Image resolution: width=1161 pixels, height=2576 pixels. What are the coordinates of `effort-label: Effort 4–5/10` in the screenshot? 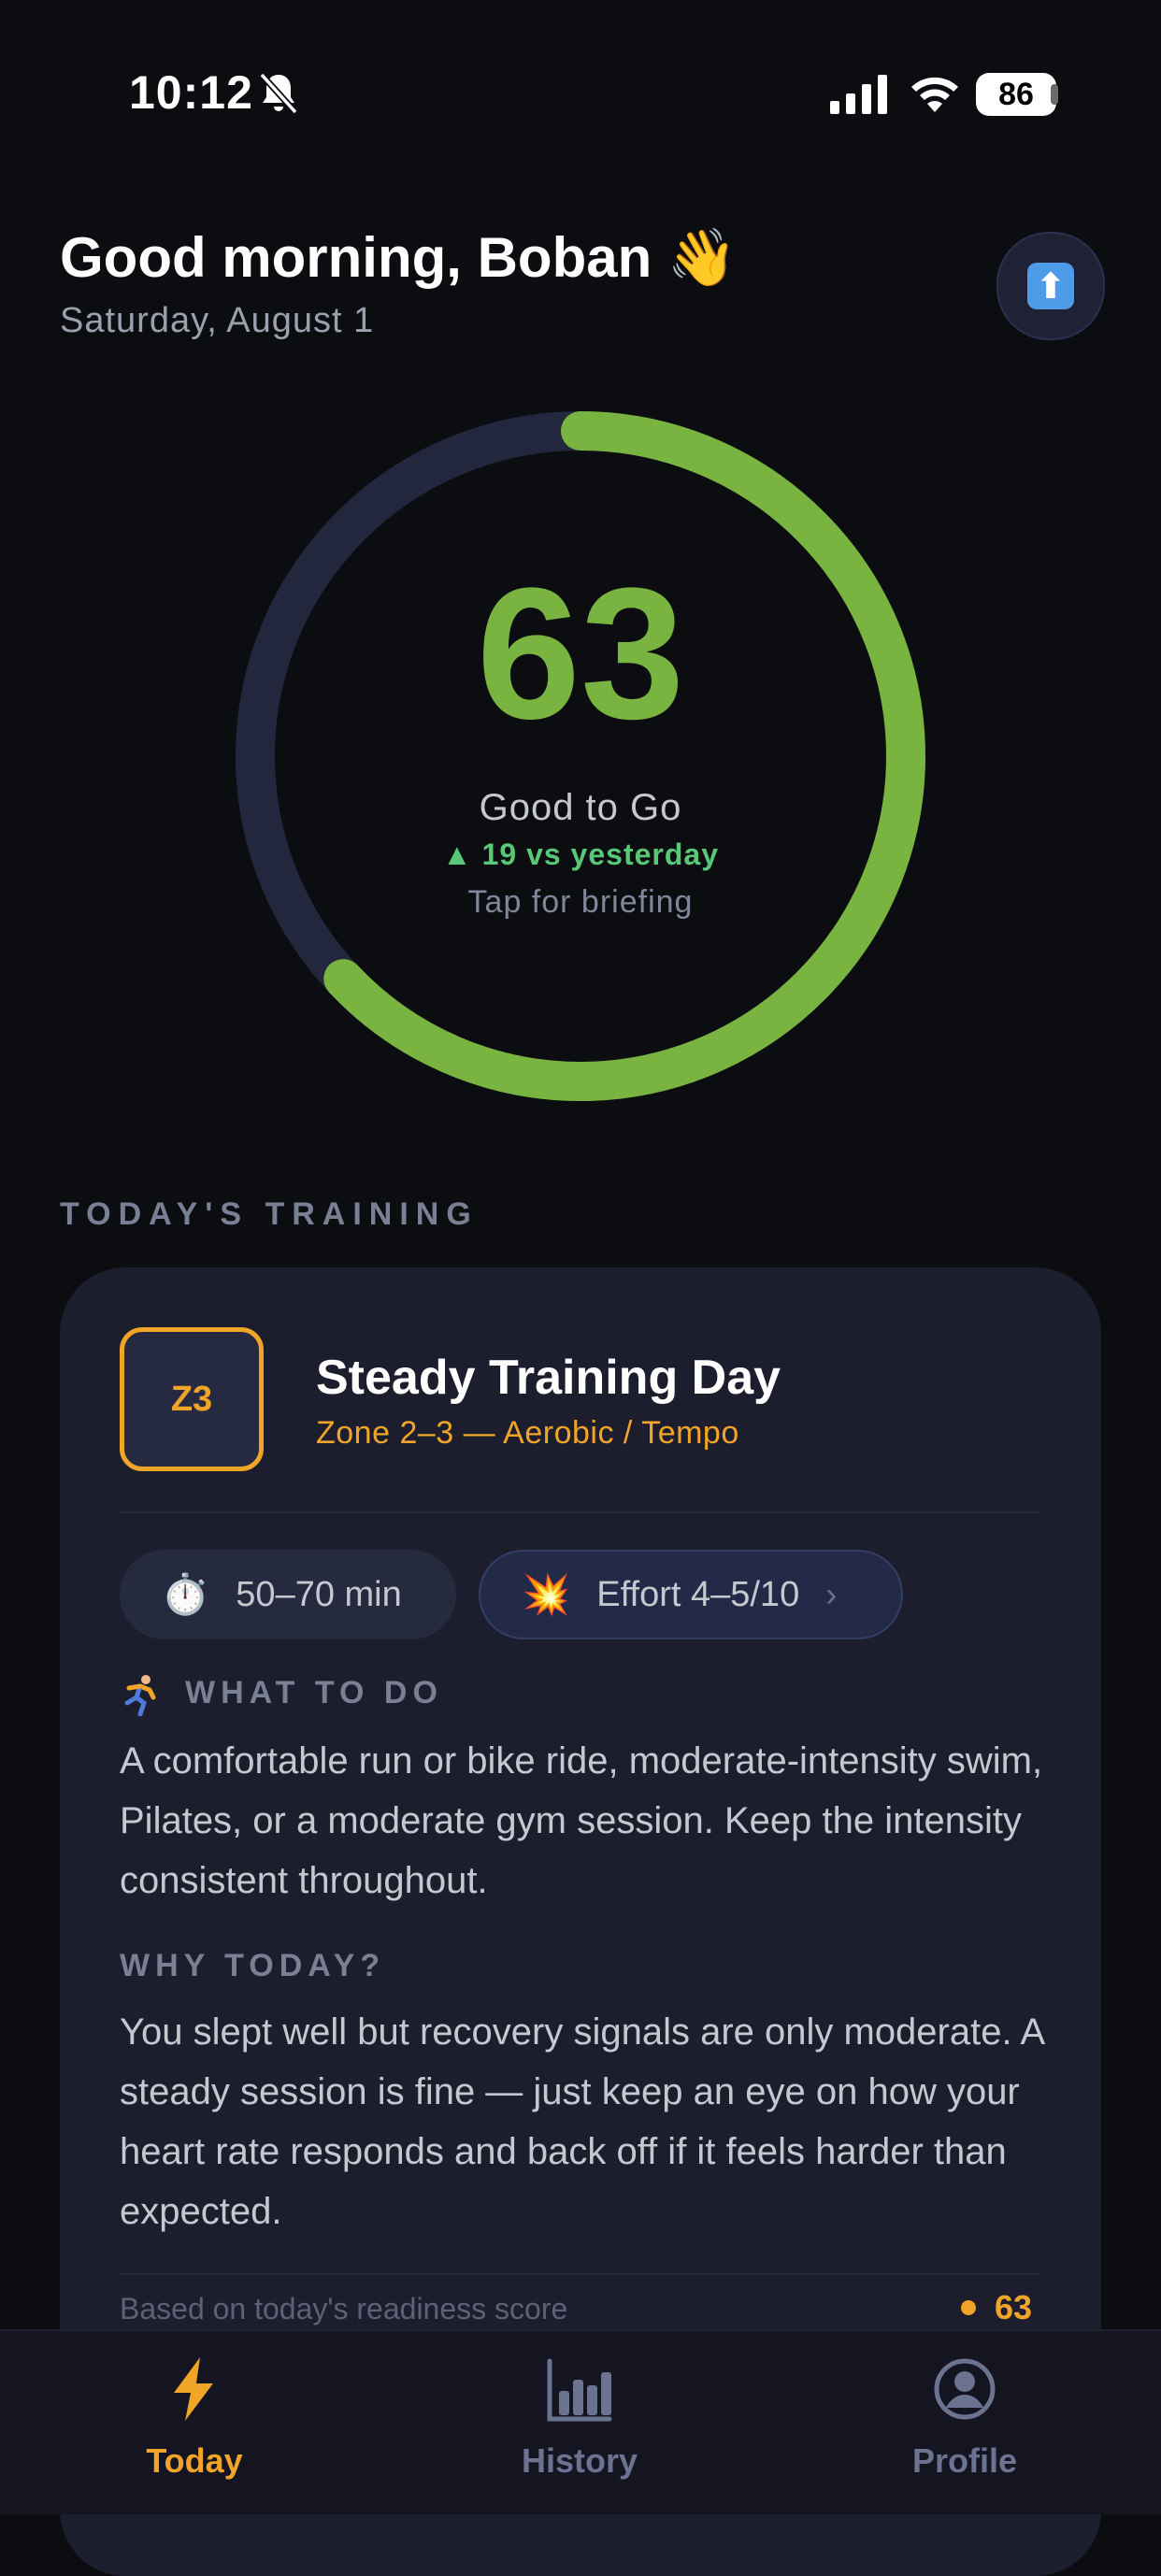 It's located at (698, 1594).